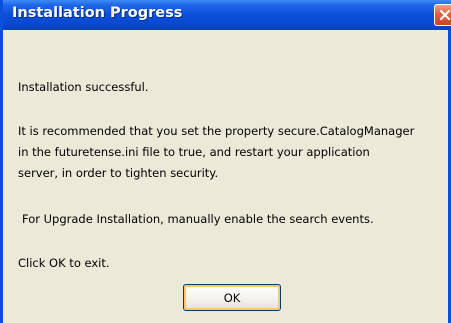 This screenshot has height=323, width=451. What do you see at coordinates (118, 173) in the screenshot?
I see `recommendation-line-3: server, in order to tighten security.` at bounding box center [118, 173].